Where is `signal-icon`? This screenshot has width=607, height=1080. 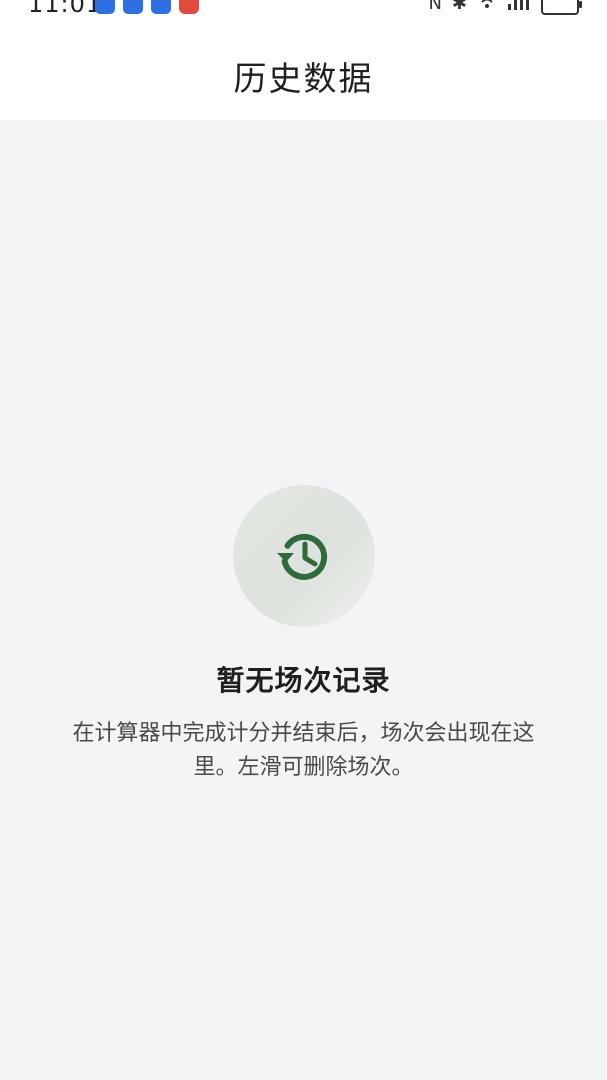
signal-icon is located at coordinates (519, 7).